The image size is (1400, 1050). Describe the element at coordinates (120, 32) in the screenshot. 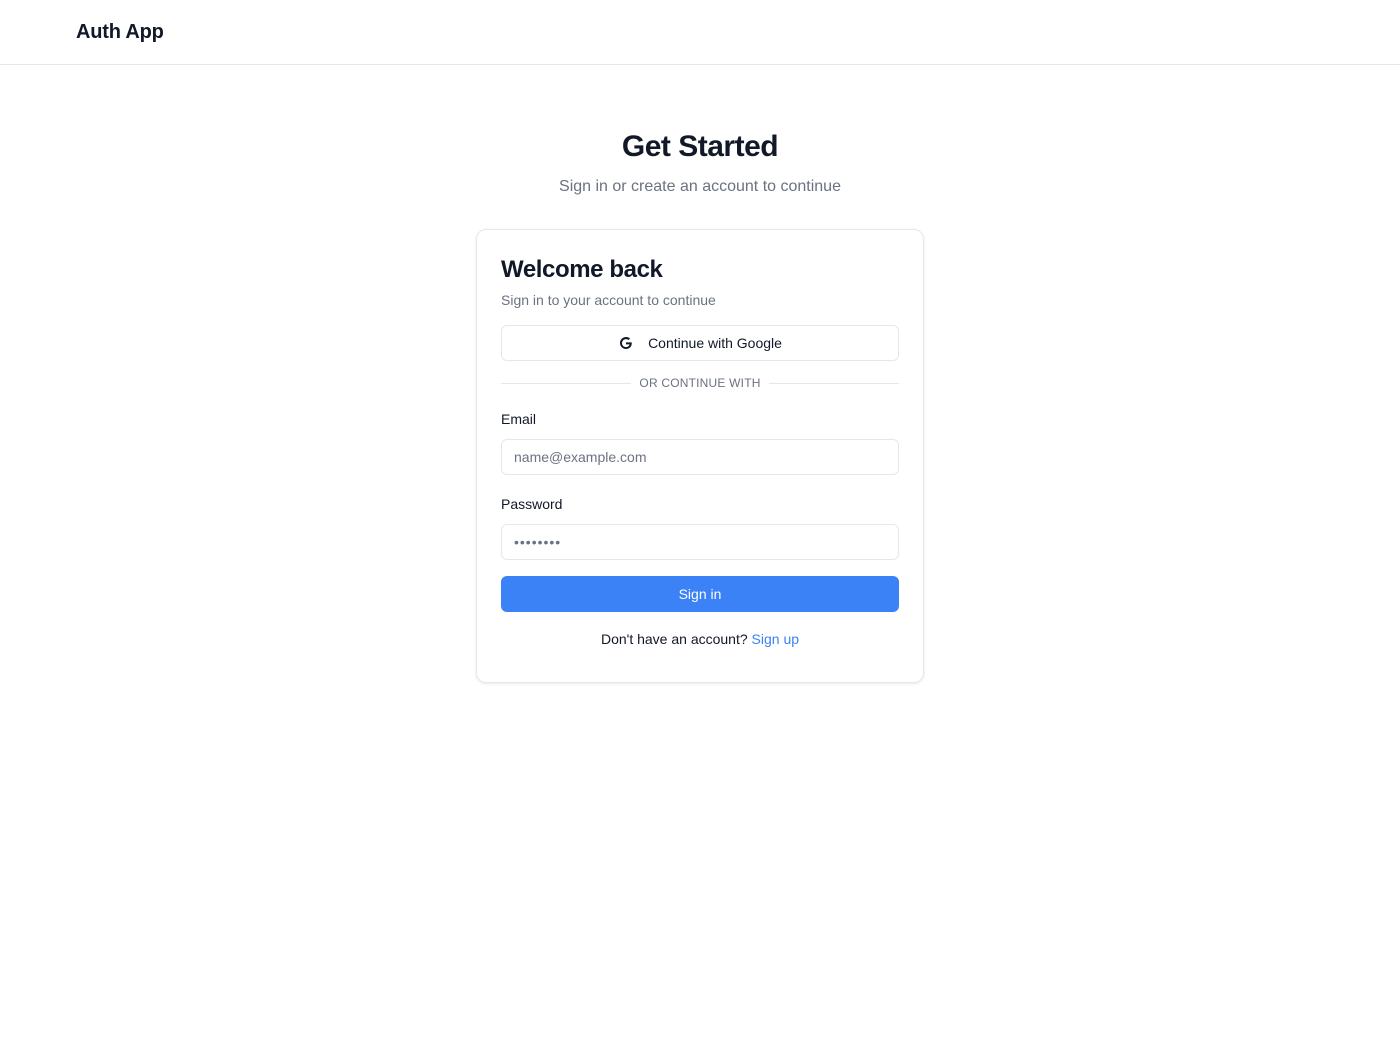

I see `app-brand: Auth App` at that location.